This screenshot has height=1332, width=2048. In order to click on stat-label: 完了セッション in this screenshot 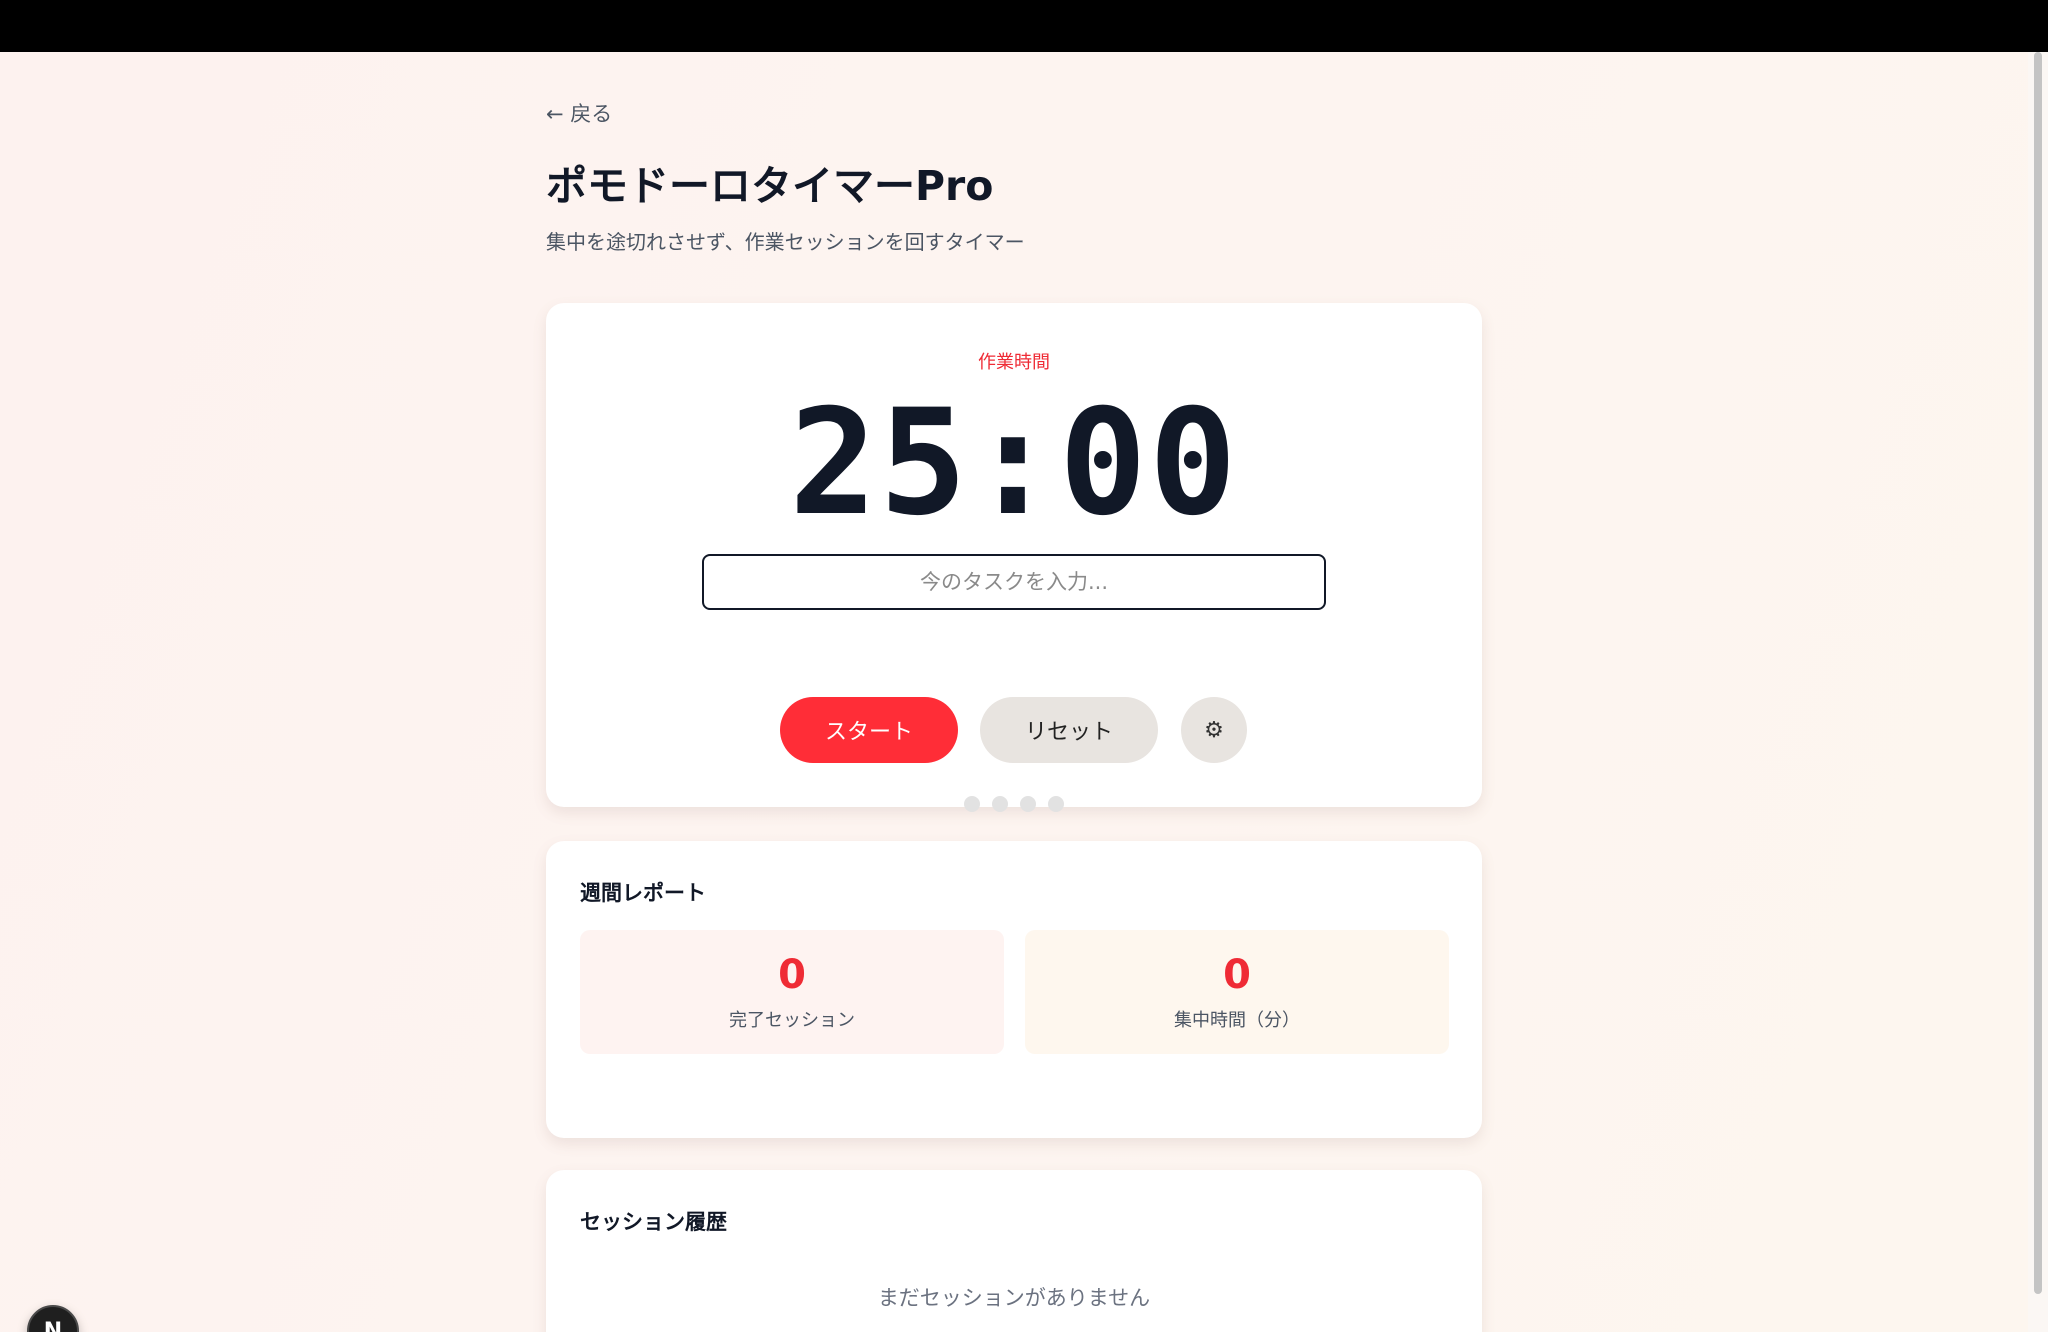, I will do `click(792, 1020)`.